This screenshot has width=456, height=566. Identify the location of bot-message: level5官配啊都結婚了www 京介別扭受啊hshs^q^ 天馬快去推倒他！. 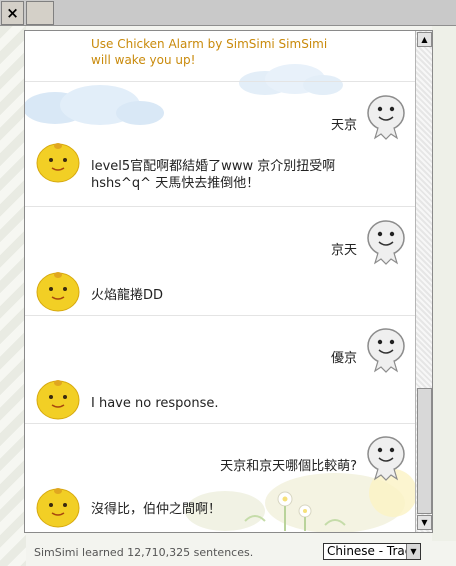
(213, 175).